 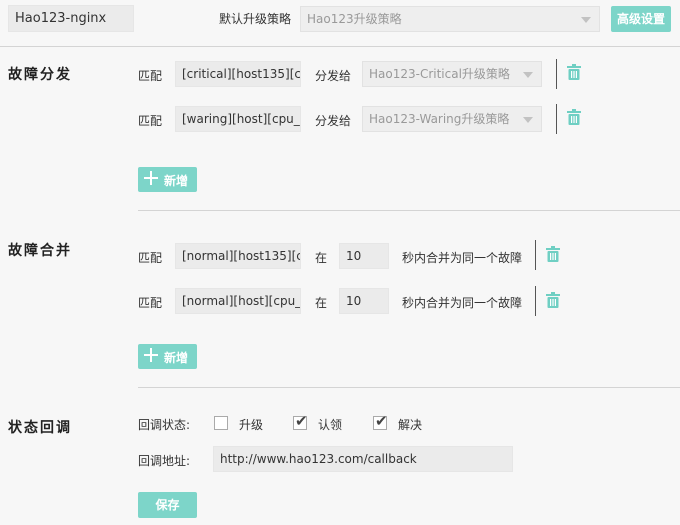 I want to click on match-input: [critical][host135][cpu_idle], so click(x=238, y=74).